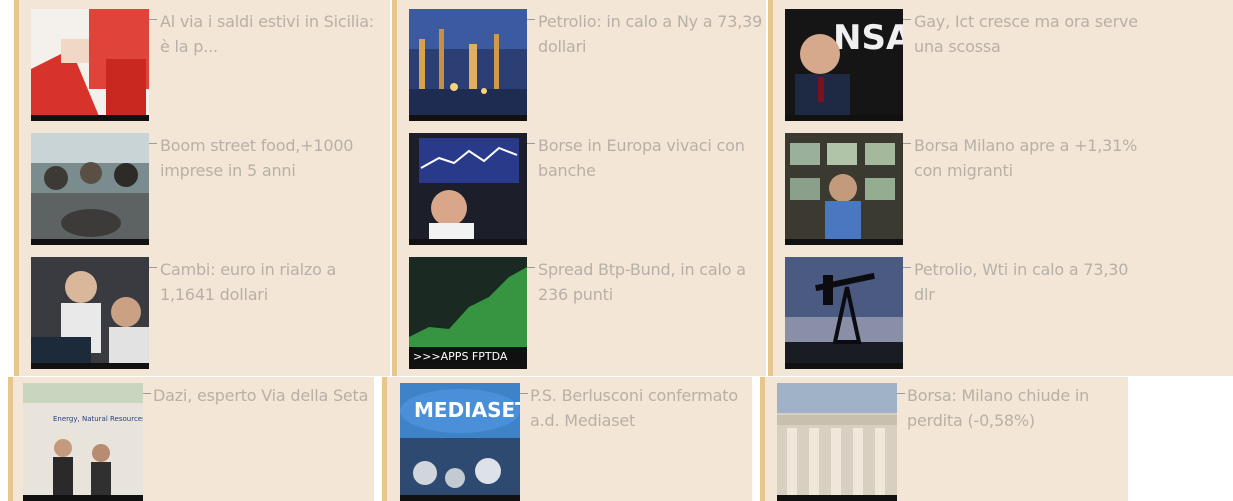 The width and height of the screenshot is (1233, 501). What do you see at coordinates (468, 65) in the screenshot?
I see `refinery-icon` at bounding box center [468, 65].